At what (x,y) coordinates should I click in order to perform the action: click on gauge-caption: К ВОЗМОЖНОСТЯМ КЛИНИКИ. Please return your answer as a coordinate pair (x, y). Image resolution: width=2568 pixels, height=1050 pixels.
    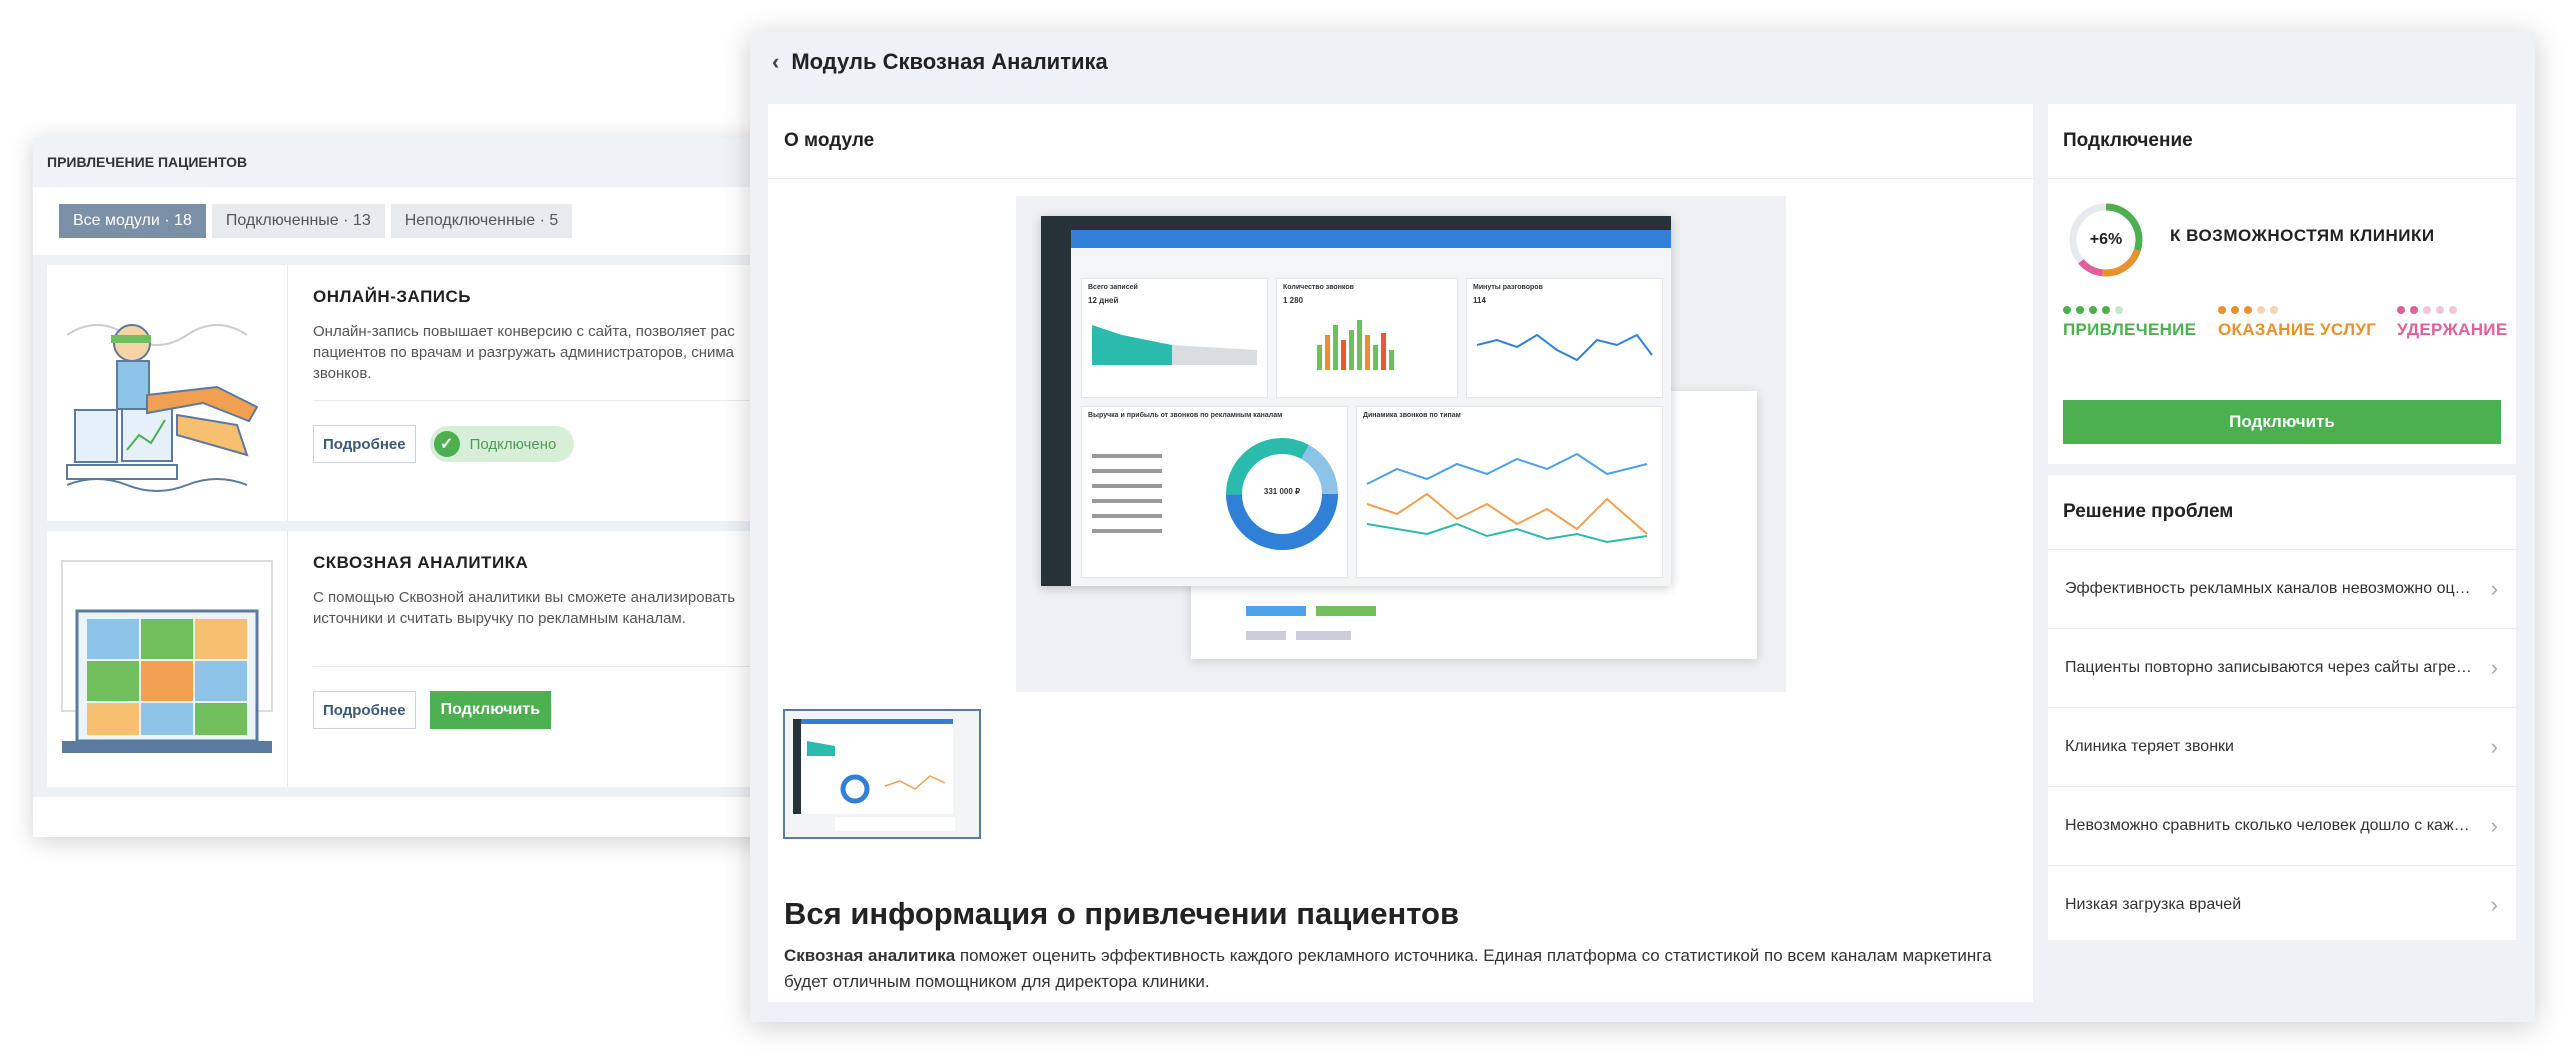
    Looking at the image, I should click on (2302, 235).